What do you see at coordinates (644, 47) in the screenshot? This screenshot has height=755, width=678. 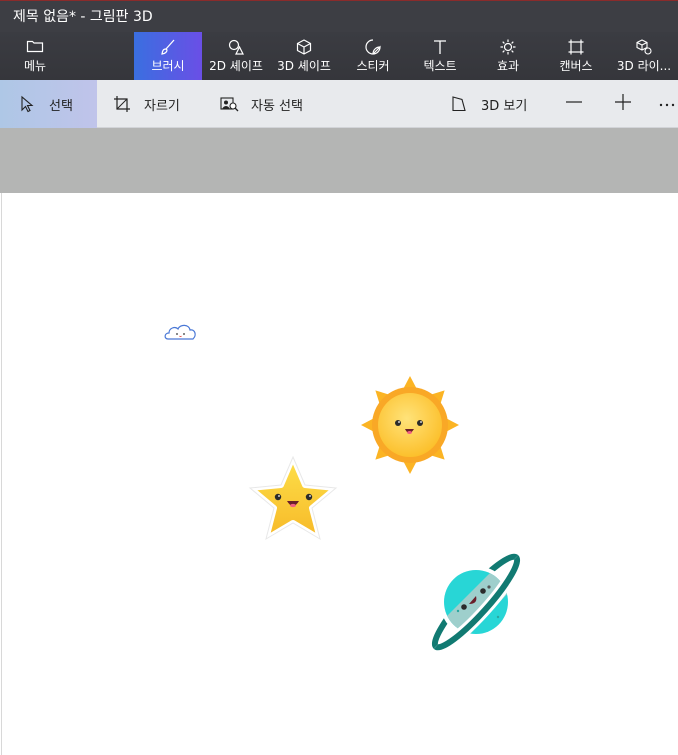 I see `library-3d-icon` at bounding box center [644, 47].